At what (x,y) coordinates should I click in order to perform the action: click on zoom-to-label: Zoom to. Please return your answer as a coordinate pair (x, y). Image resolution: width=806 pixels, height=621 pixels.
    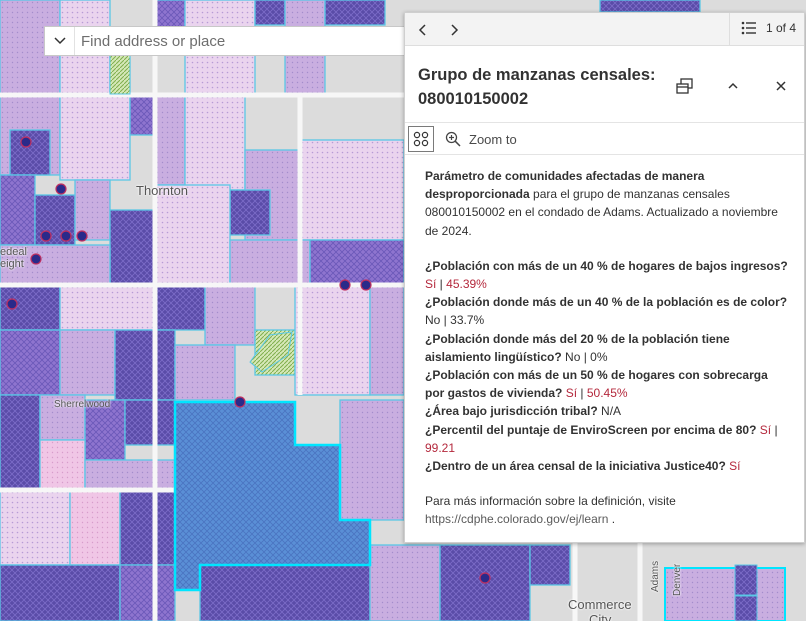
    Looking at the image, I should click on (493, 139).